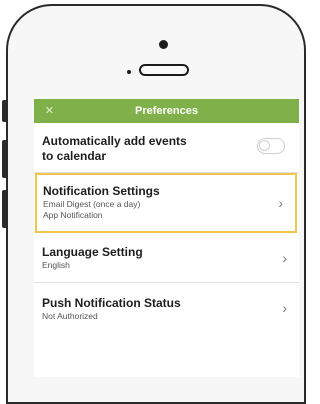 The width and height of the screenshot is (320, 404). Describe the element at coordinates (4, 111) in the screenshot. I see `mute-switch` at that location.